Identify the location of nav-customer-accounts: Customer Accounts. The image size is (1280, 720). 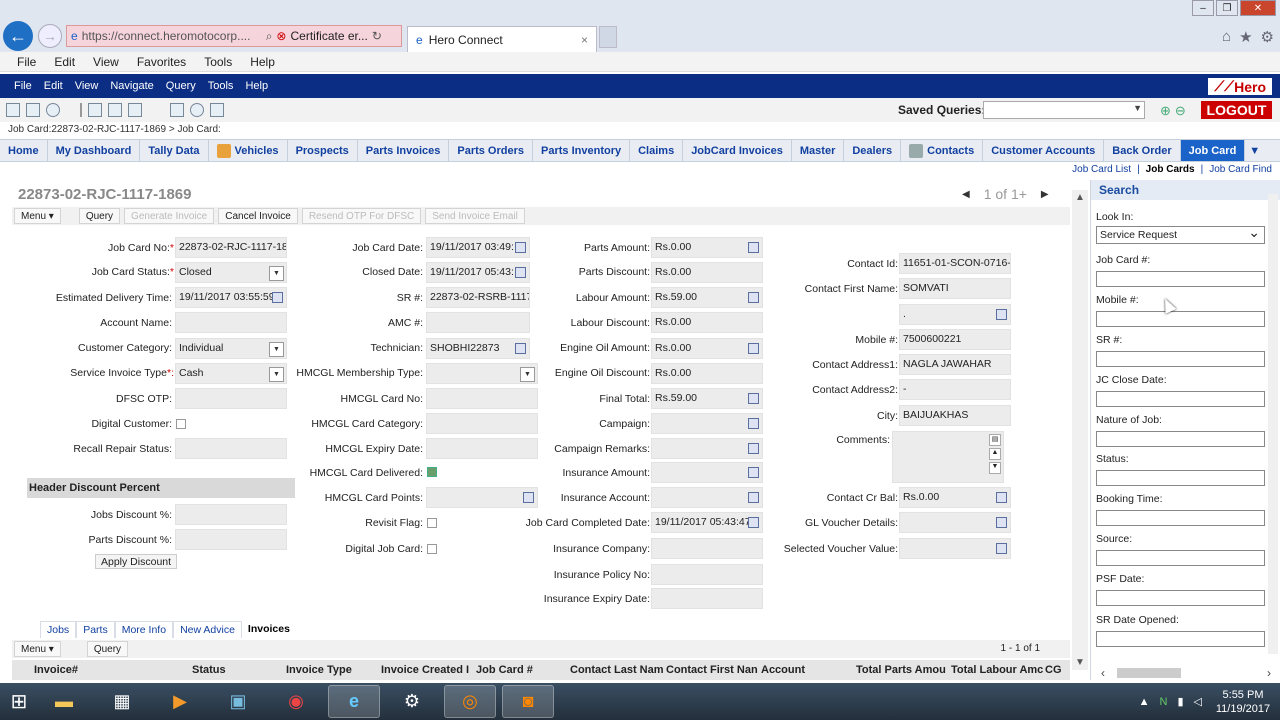
(1044, 150).